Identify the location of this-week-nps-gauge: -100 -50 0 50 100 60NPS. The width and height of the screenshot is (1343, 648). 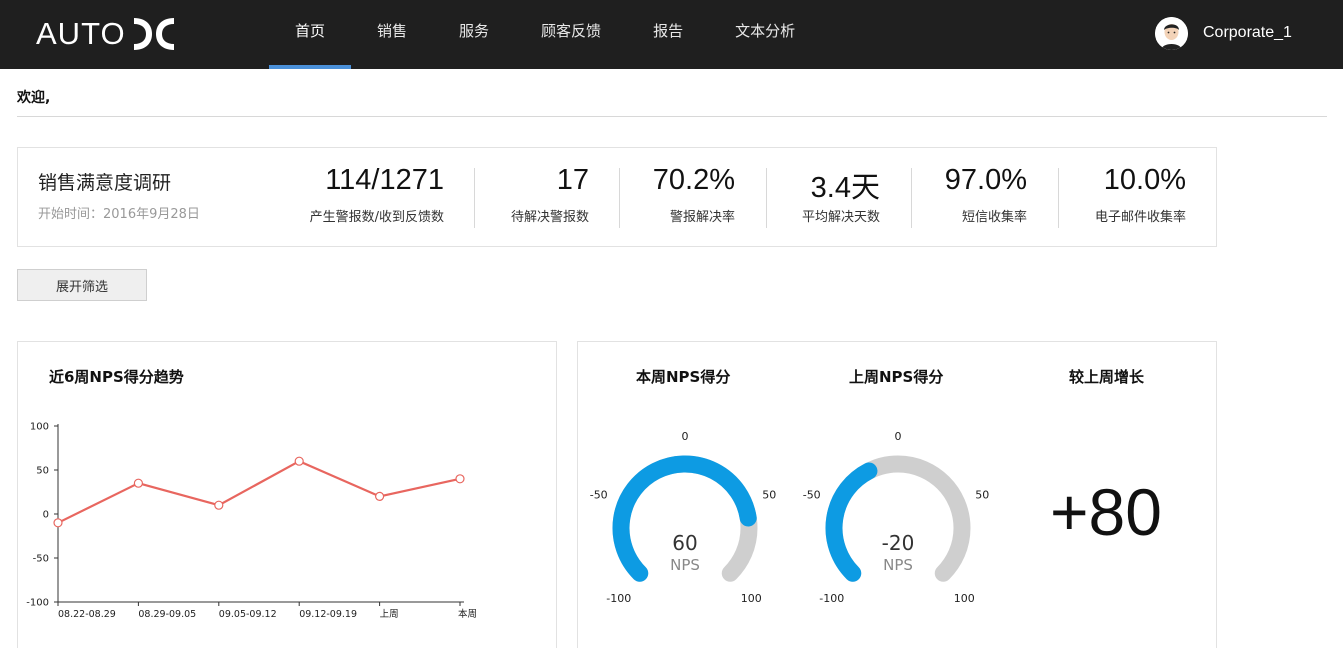
(683, 517).